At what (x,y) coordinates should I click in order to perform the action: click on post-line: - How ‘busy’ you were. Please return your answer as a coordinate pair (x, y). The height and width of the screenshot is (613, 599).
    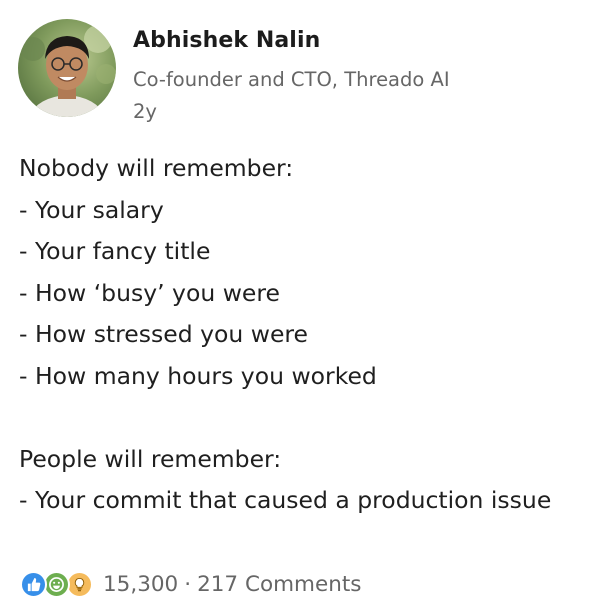
    Looking at the image, I should click on (149, 292).